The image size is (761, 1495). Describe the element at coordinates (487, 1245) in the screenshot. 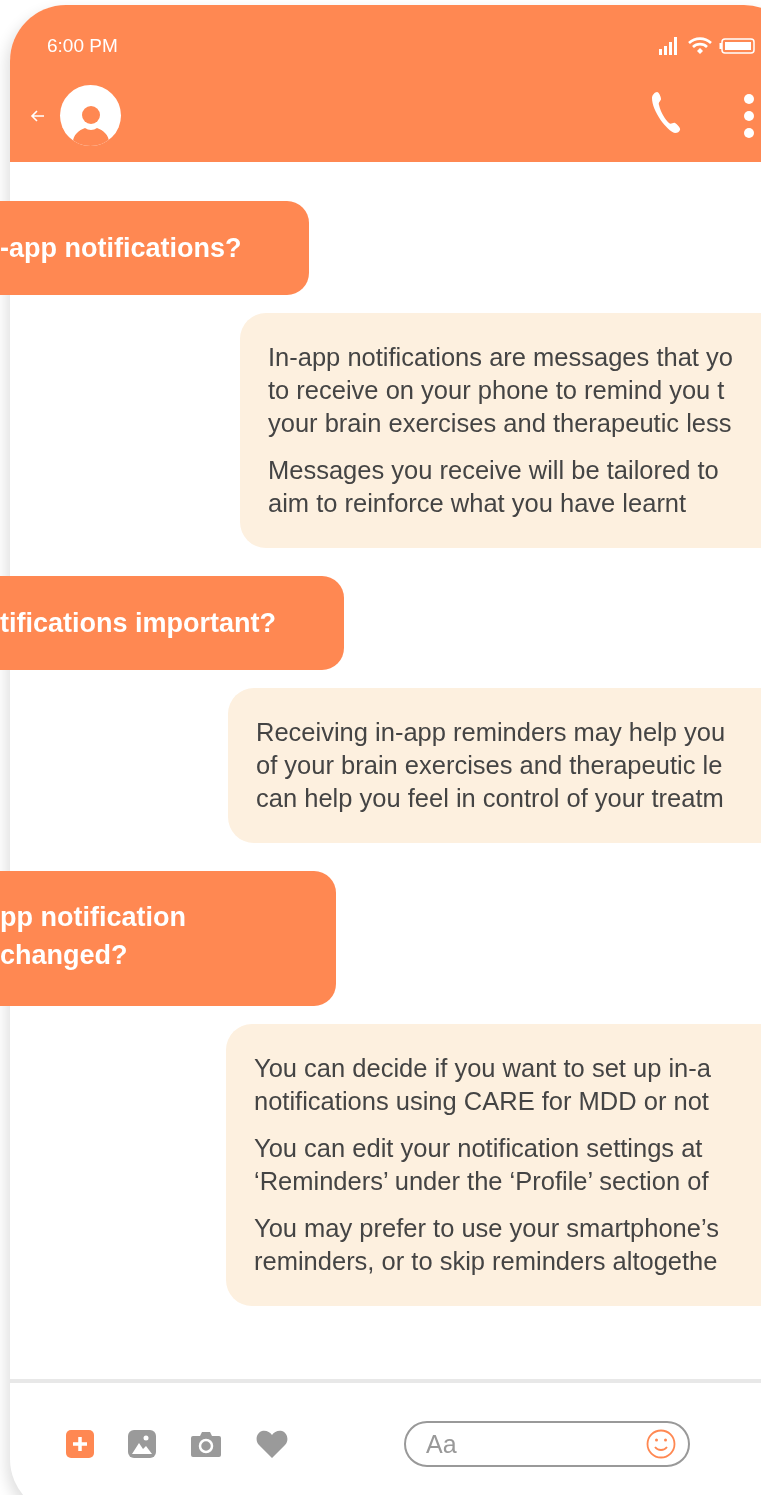

I see `answer-text: You may prefer to use your smartphone’s reminders, or to skip reminders altogethe` at that location.